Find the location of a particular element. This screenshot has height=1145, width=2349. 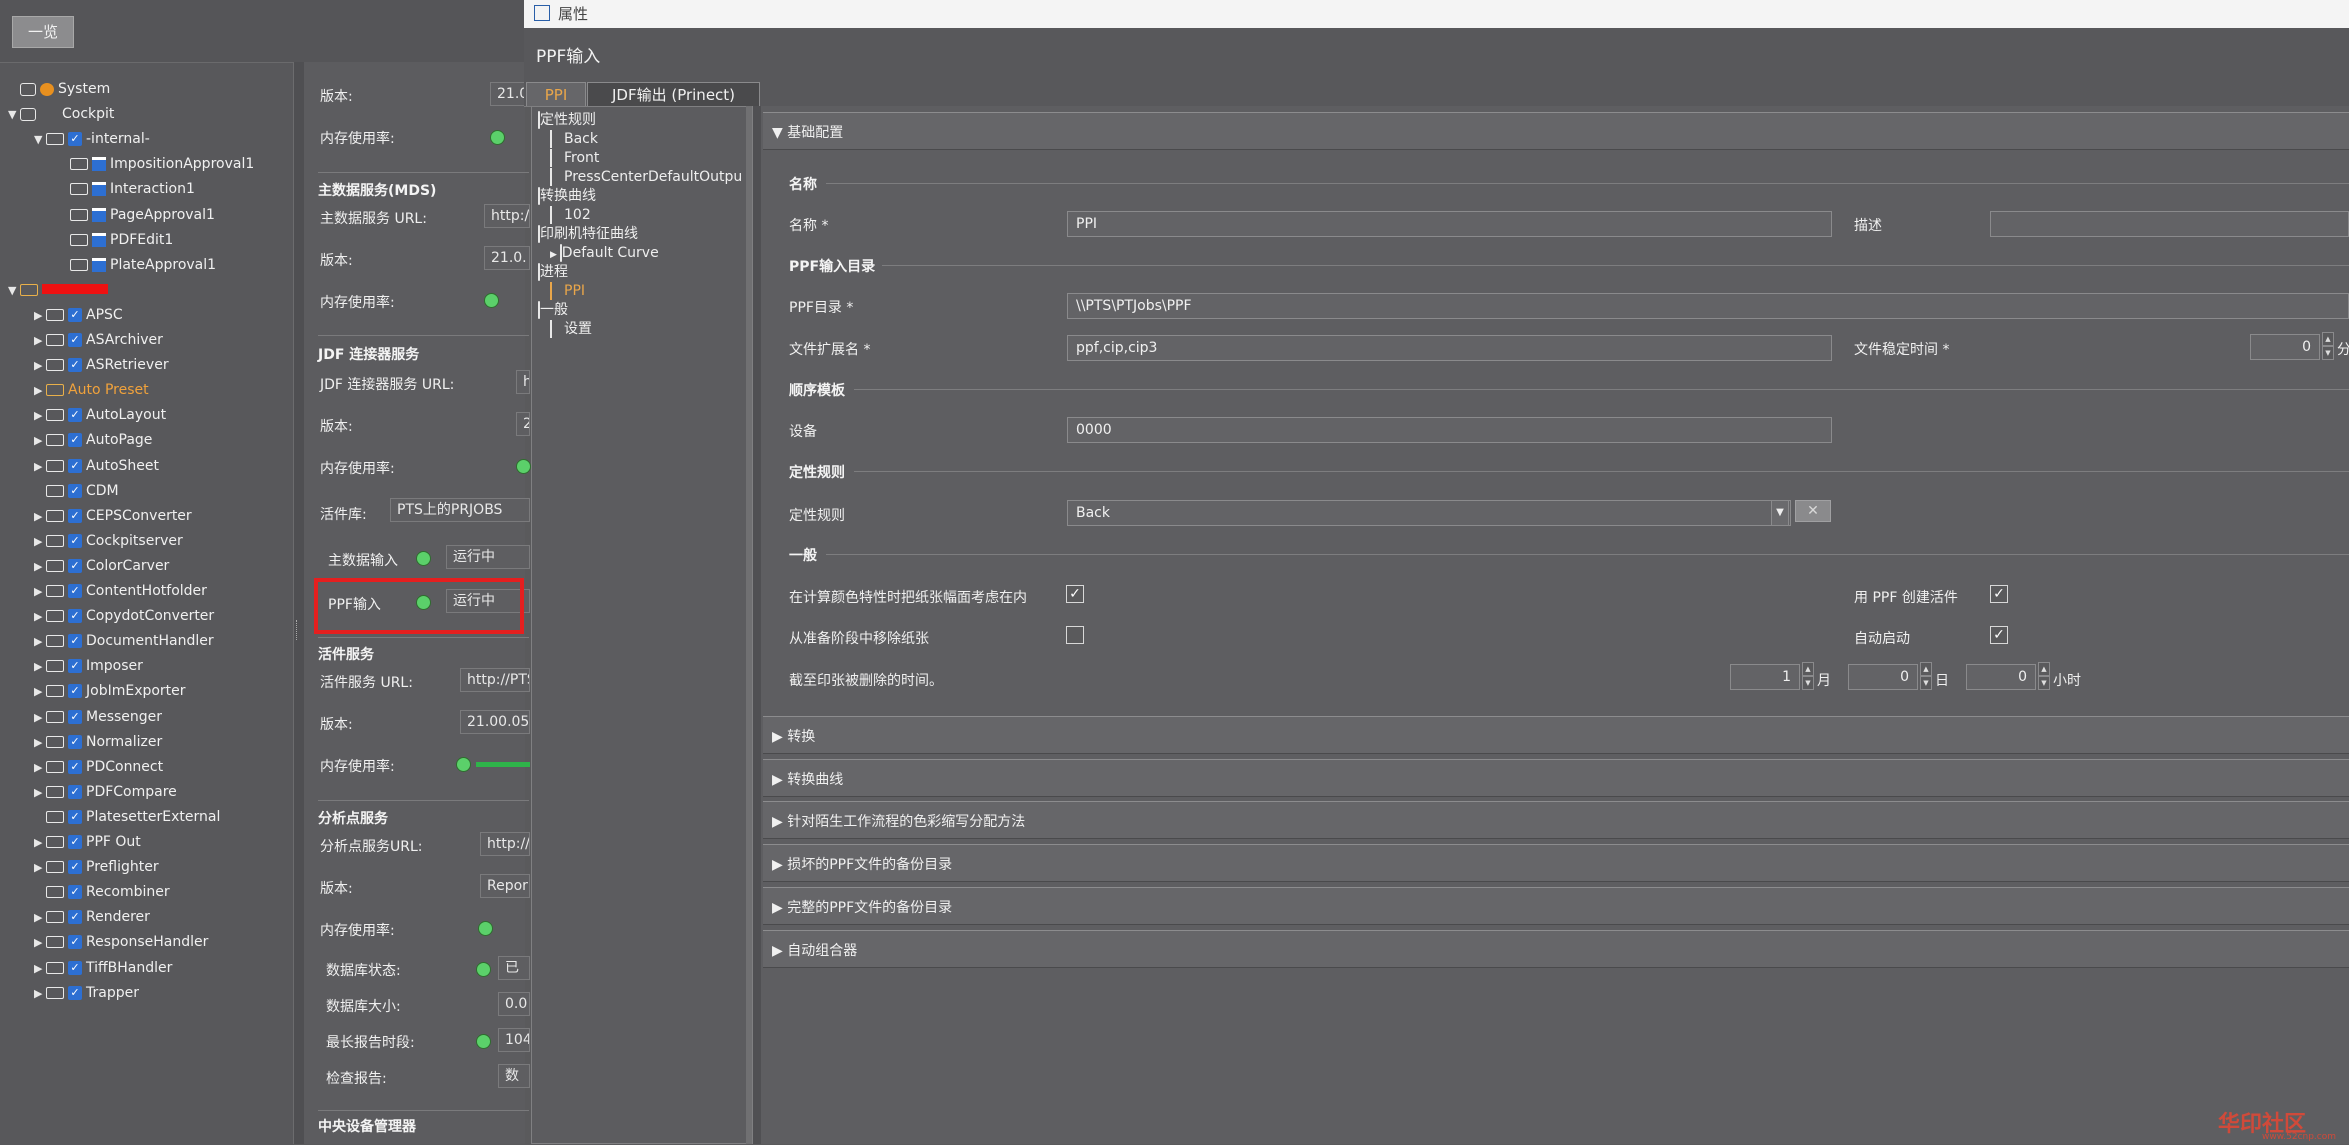

config-tree-item: 设置 is located at coordinates (571, 329).